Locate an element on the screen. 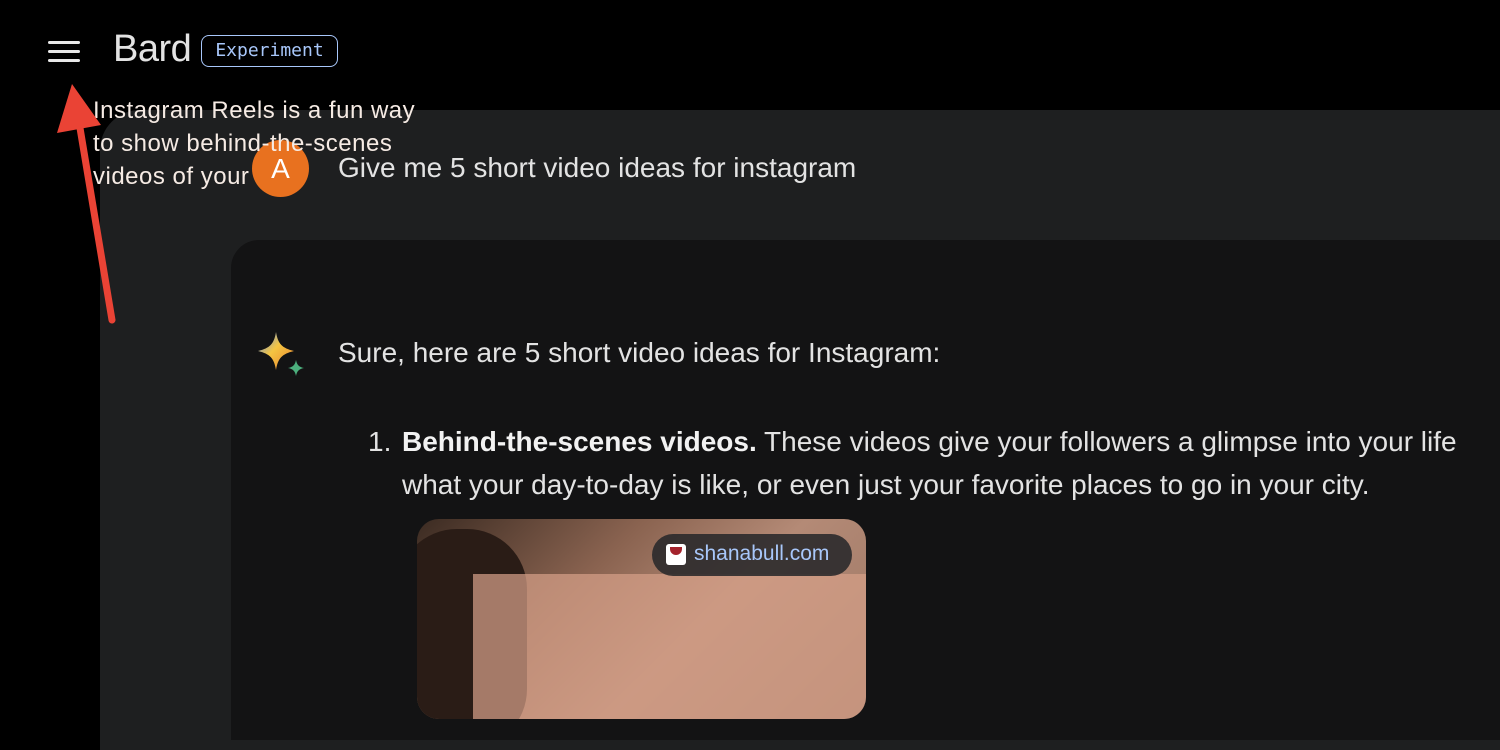 The width and height of the screenshot is (1500, 750). source-link: shanabull.com is located at coordinates (761, 554).